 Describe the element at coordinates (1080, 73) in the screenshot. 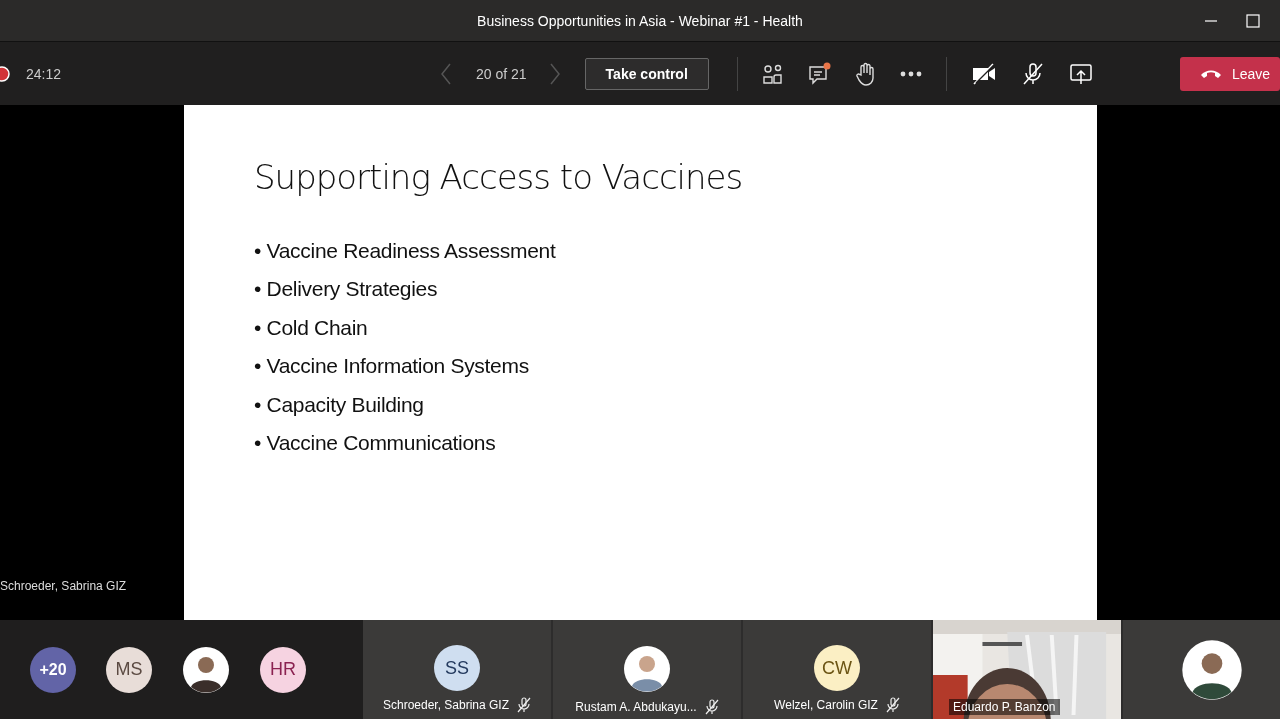

I see `share-screen-icon` at that location.